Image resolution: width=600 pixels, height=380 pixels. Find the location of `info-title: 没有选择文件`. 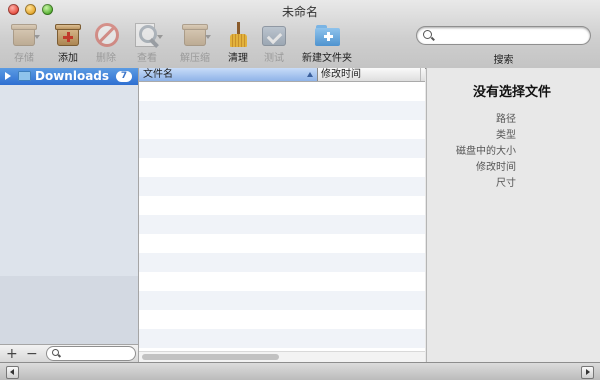

info-title: 没有选择文件 is located at coordinates (511, 92).